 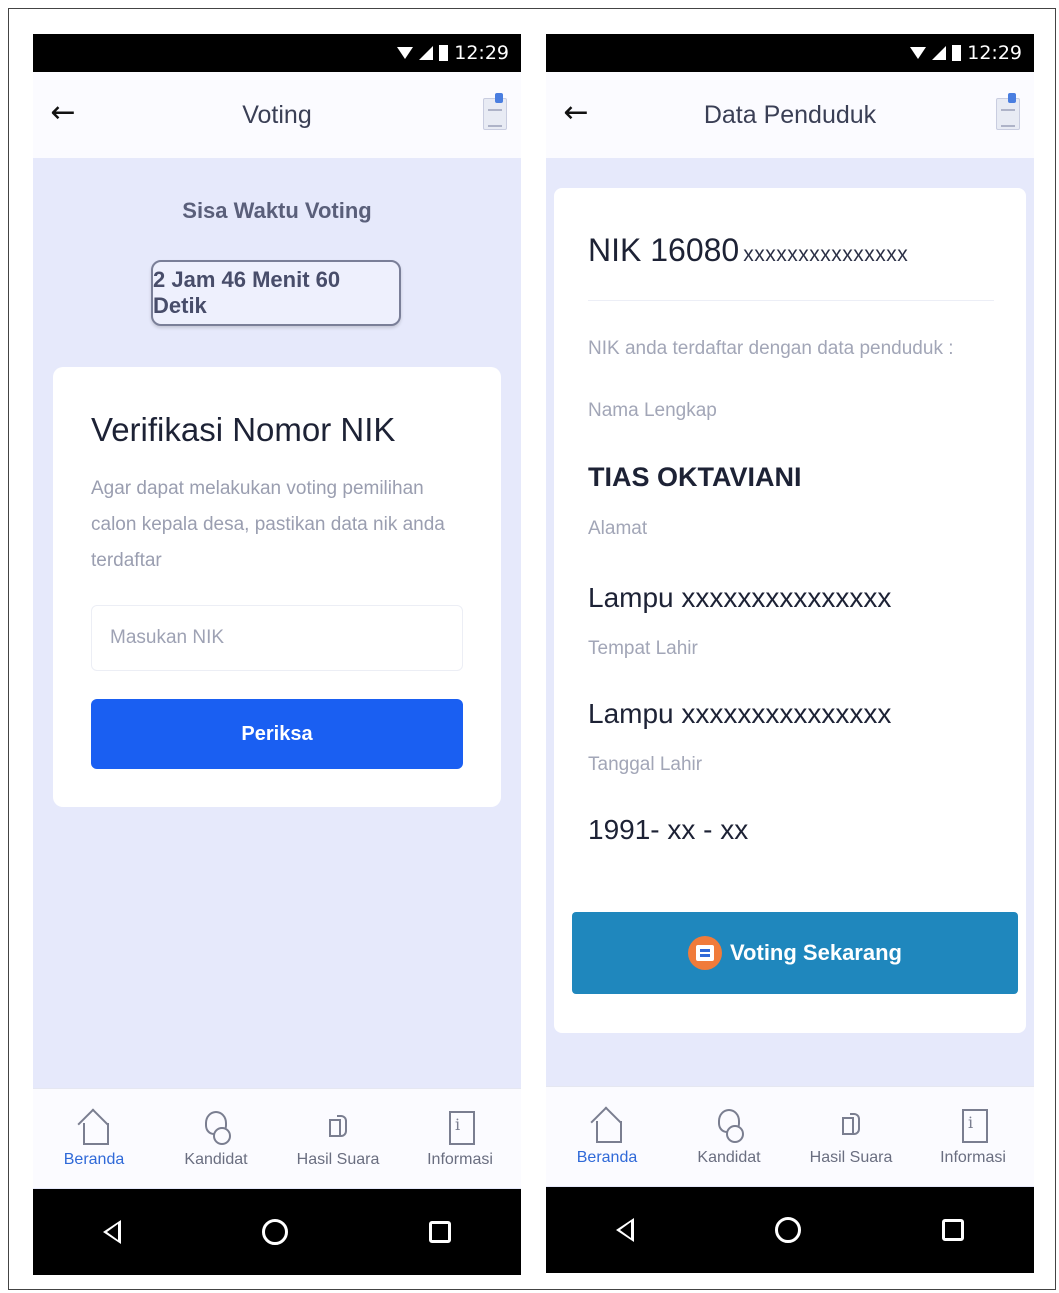 I want to click on app-bar: ← Data Penduduk, so click(x=790, y=115).